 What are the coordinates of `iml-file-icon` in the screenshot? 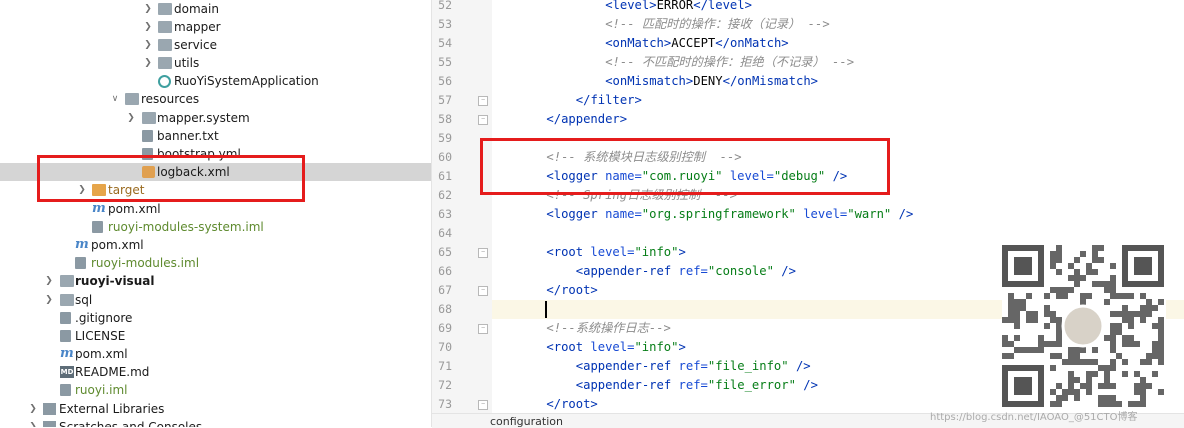 It's located at (65, 390).